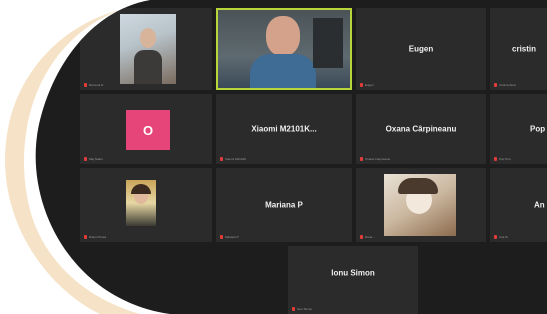 The image size is (547, 314). What do you see at coordinates (518, 205) in the screenshot?
I see `participant-tile-12: An Ana M` at bounding box center [518, 205].